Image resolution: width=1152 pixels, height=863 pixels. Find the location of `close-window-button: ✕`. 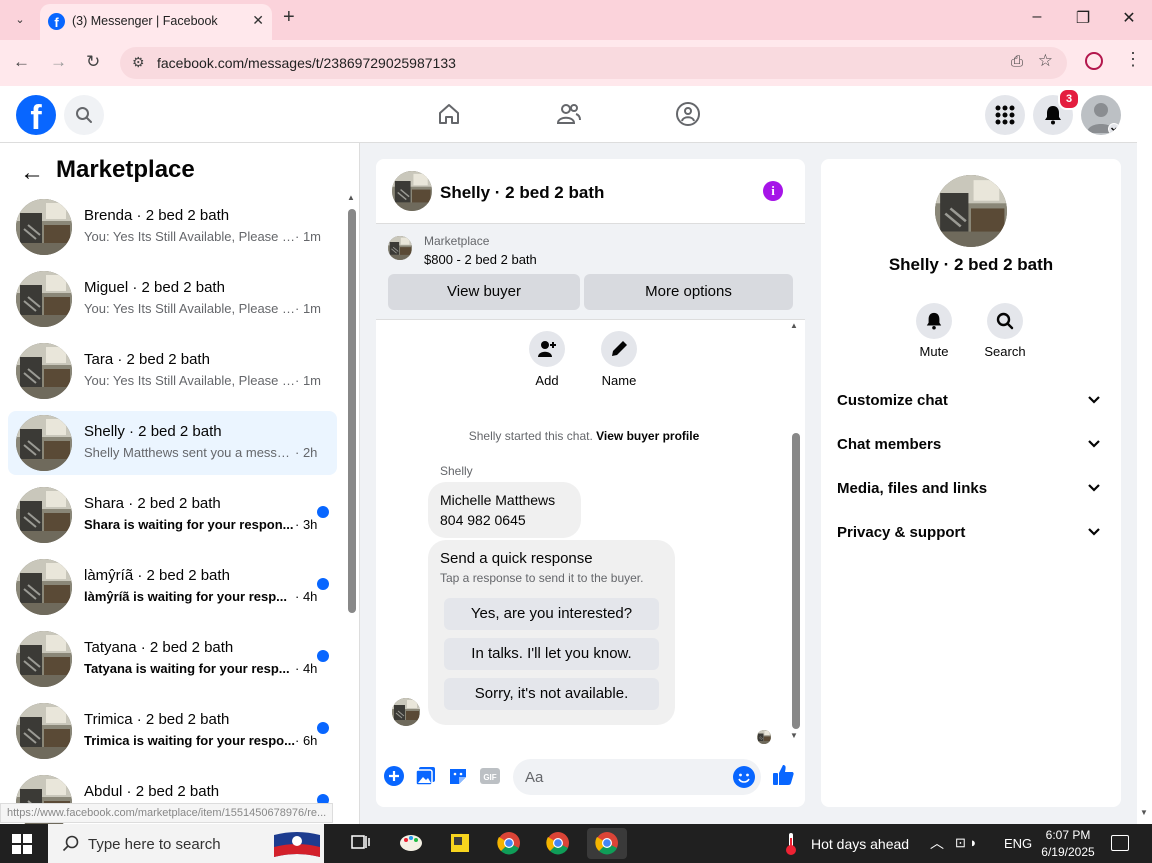

close-window-button: ✕ is located at coordinates (1129, 18).